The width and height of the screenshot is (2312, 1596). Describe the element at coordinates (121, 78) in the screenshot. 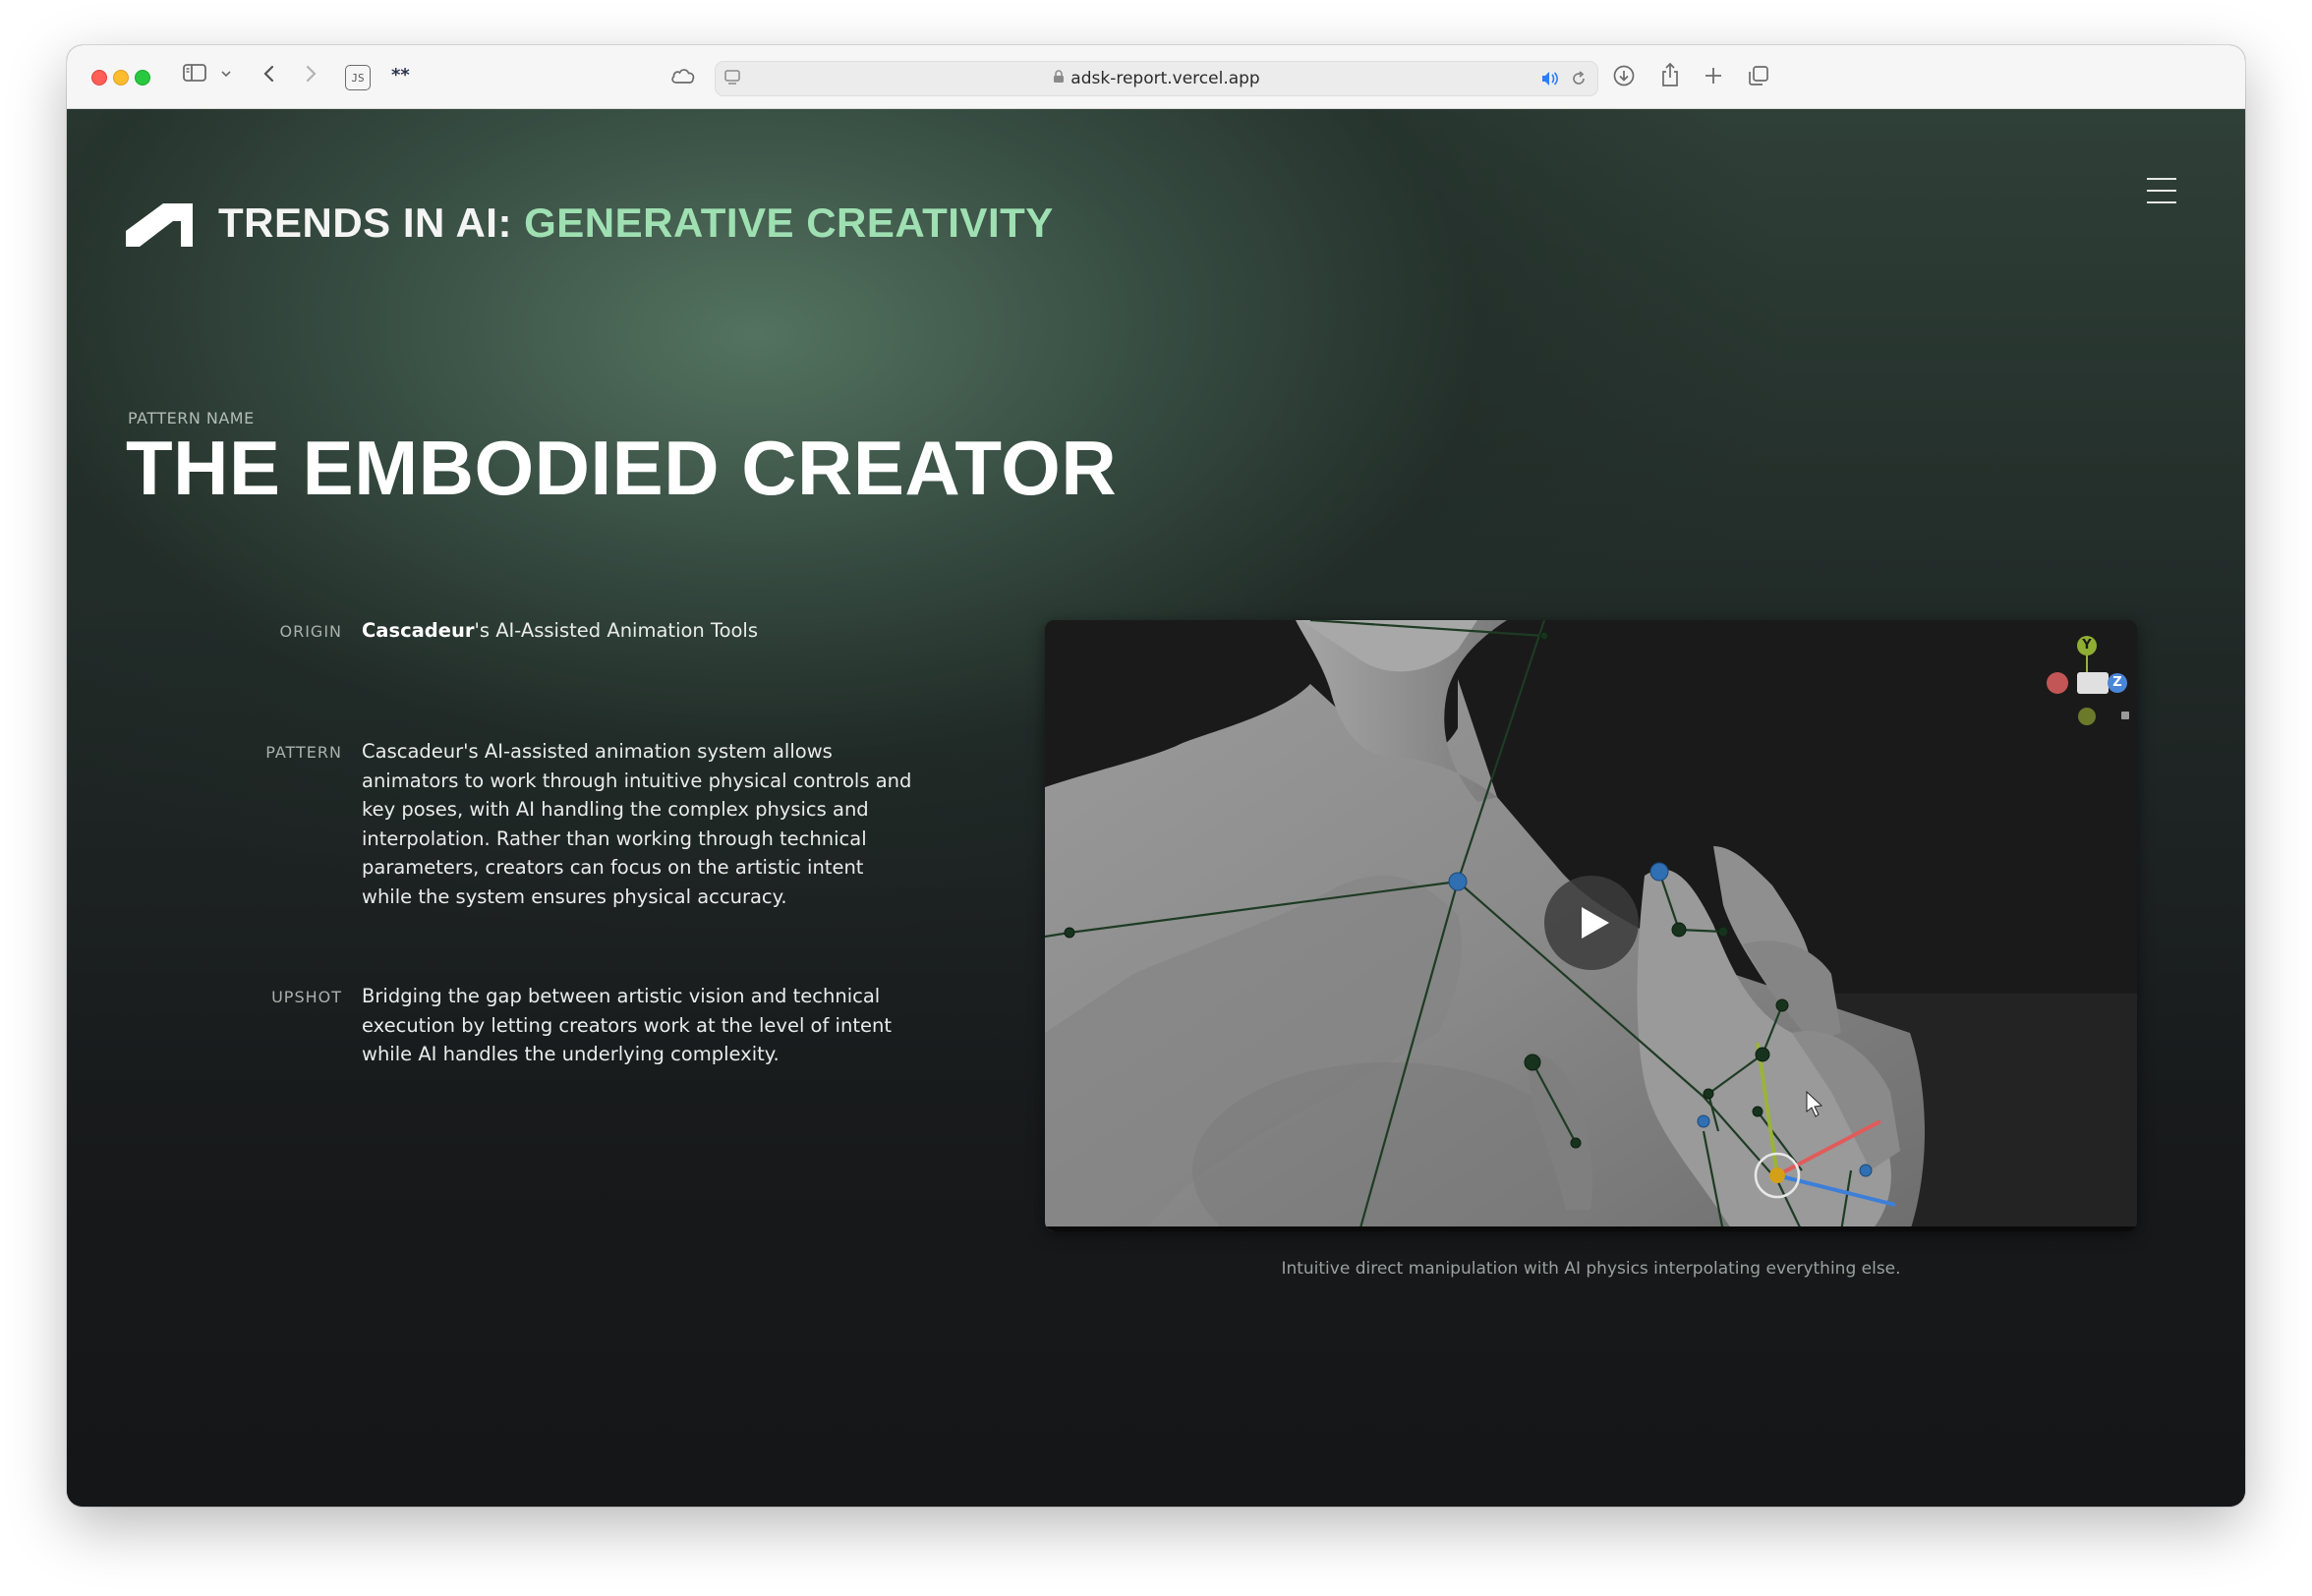

I see `minimize-window-button` at that location.